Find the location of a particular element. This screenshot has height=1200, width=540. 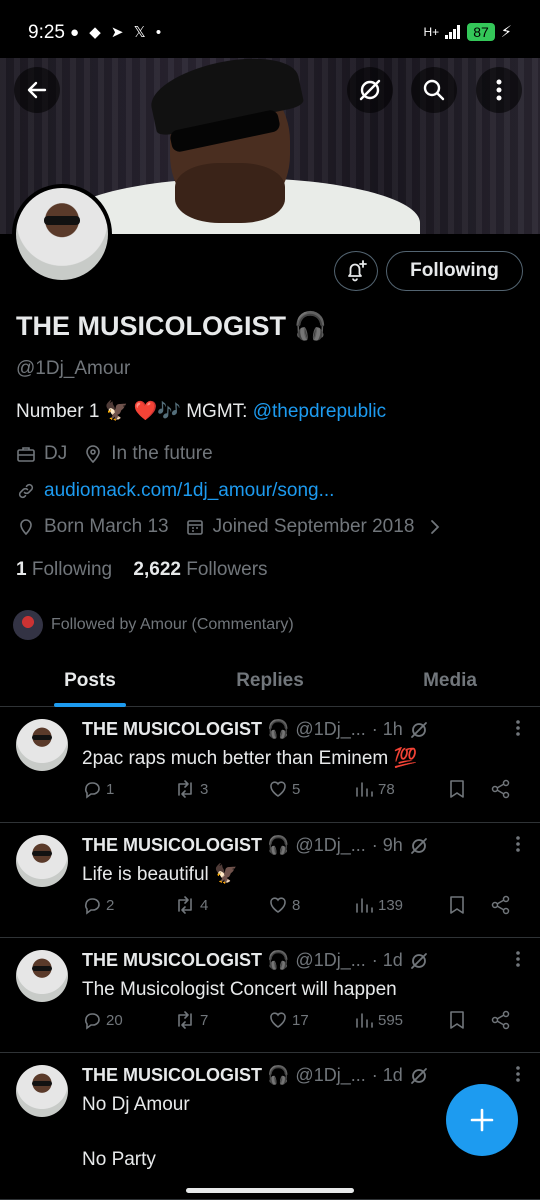

repost-count: 7 is located at coordinates (204, 1020).